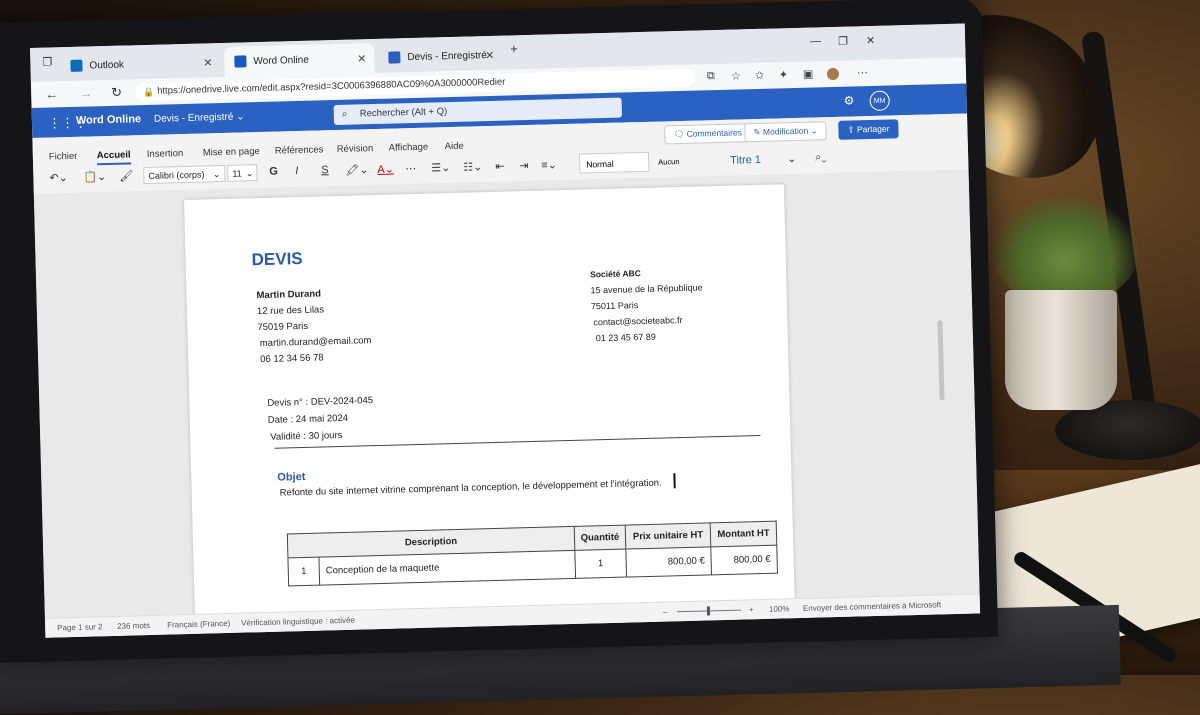 This screenshot has height=715, width=1200. I want to click on format-painter-icon: 🖌, so click(126, 175).